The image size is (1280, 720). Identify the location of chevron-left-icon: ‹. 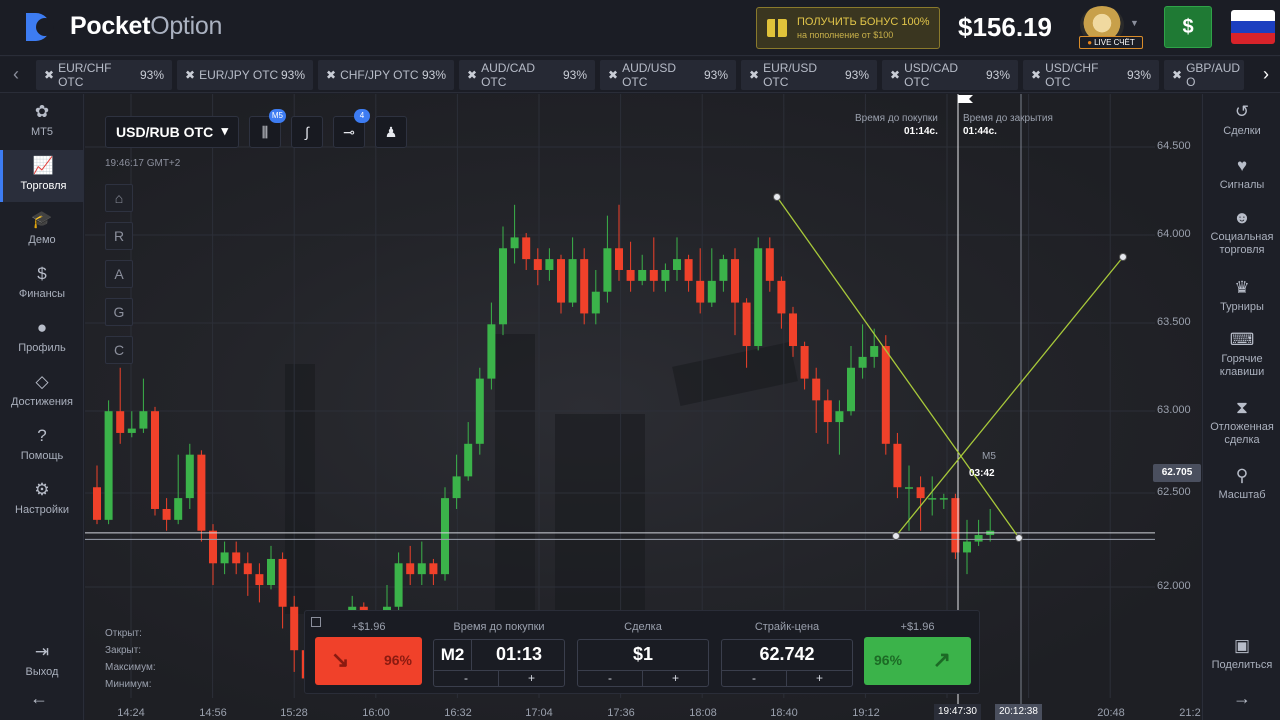
(16, 75).